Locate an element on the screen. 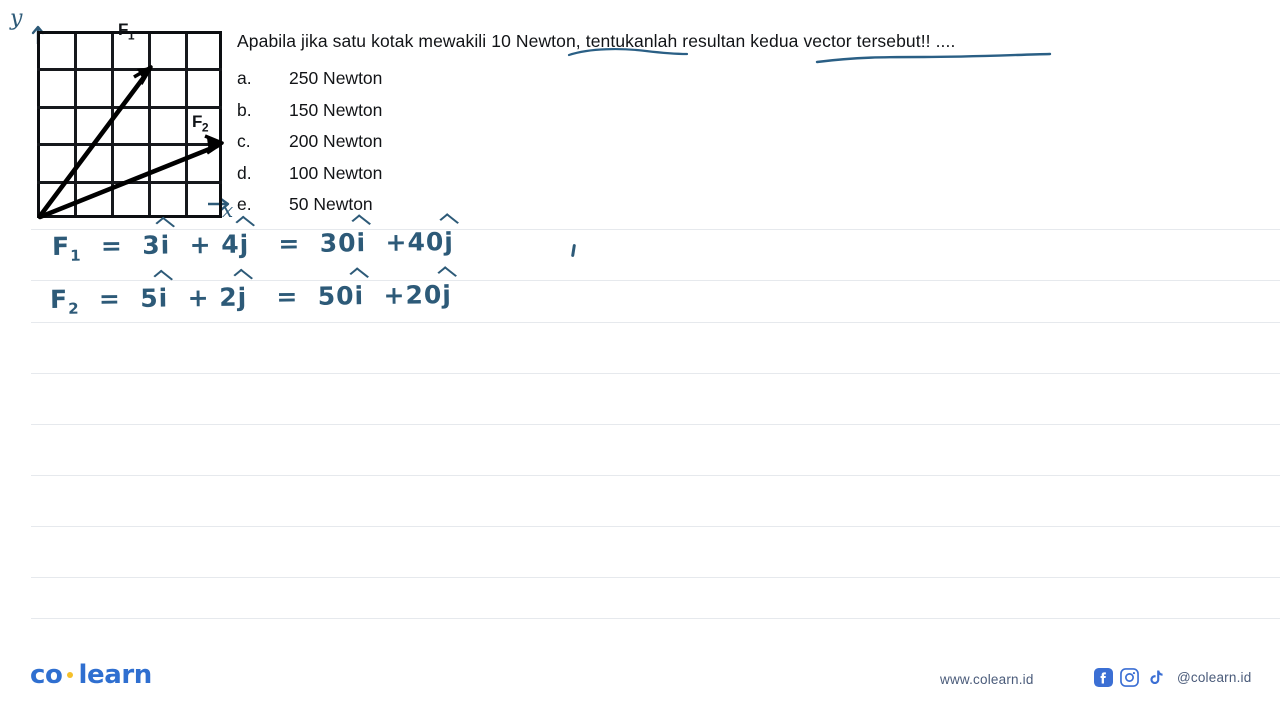  social-links: @colearn.id is located at coordinates (1172, 677).